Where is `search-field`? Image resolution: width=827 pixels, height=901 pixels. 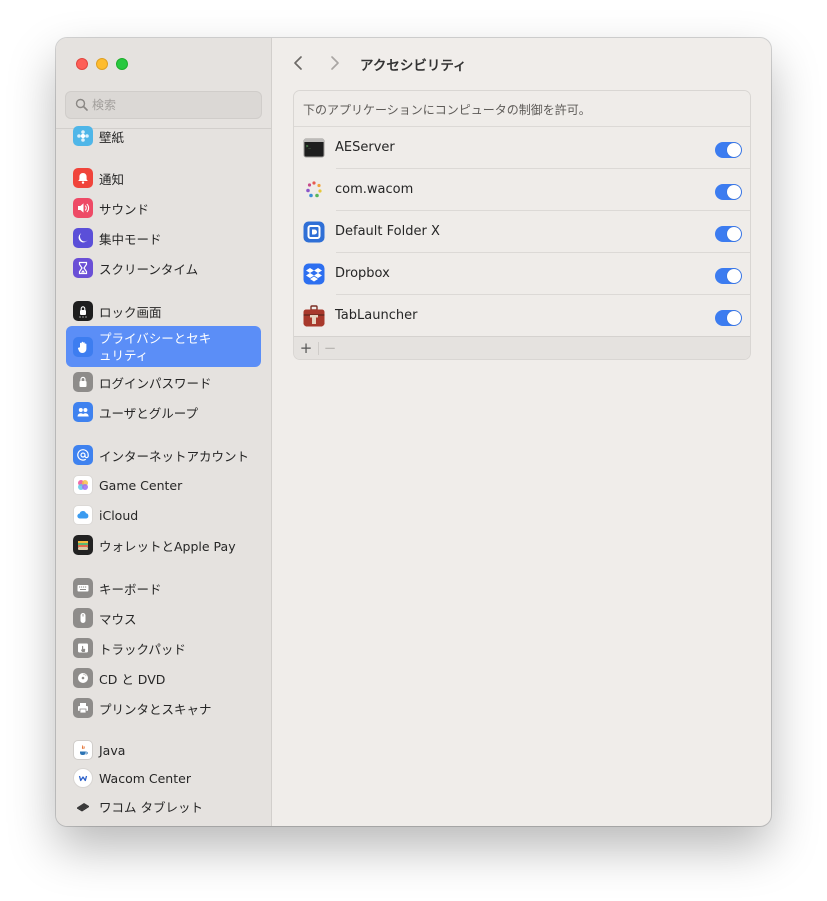
search-field is located at coordinates (163, 105).